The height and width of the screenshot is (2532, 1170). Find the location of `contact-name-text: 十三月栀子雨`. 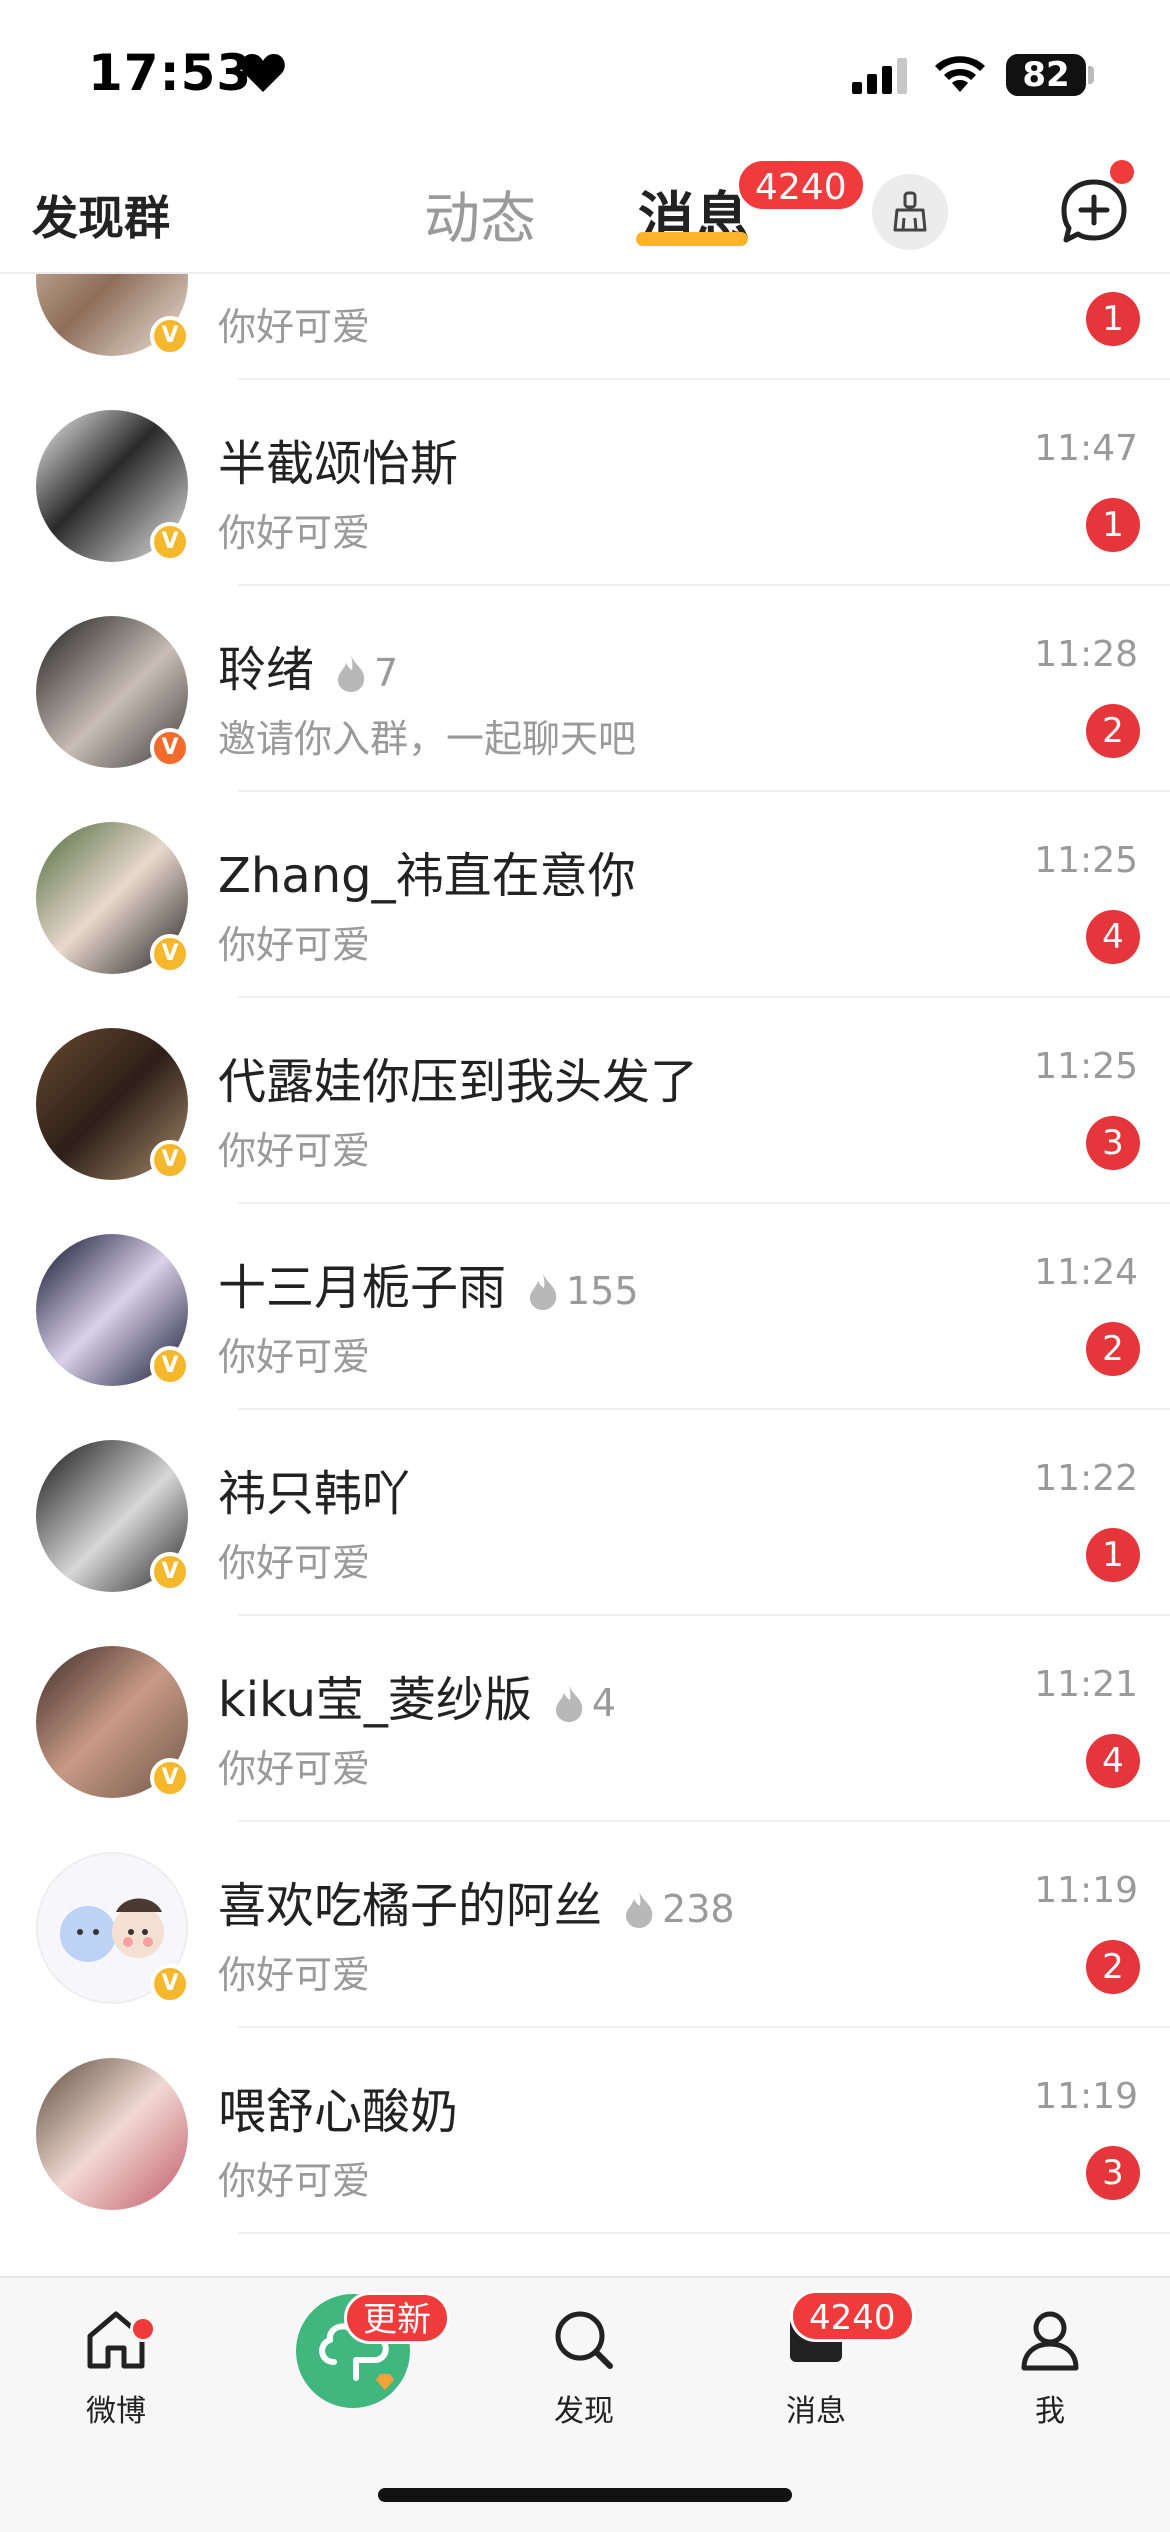

contact-name-text: 十三月栀子雨 is located at coordinates (362, 1288).